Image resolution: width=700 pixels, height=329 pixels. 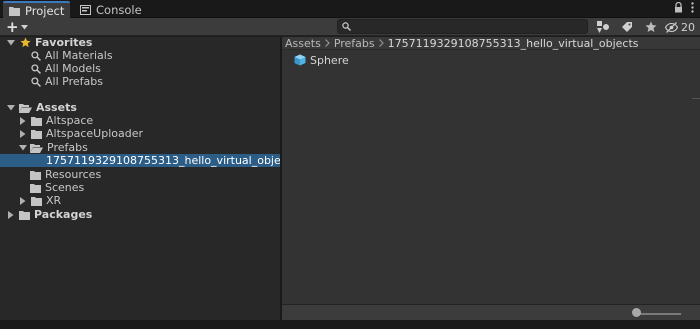 I want to click on edge-divider, so click(x=696, y=98).